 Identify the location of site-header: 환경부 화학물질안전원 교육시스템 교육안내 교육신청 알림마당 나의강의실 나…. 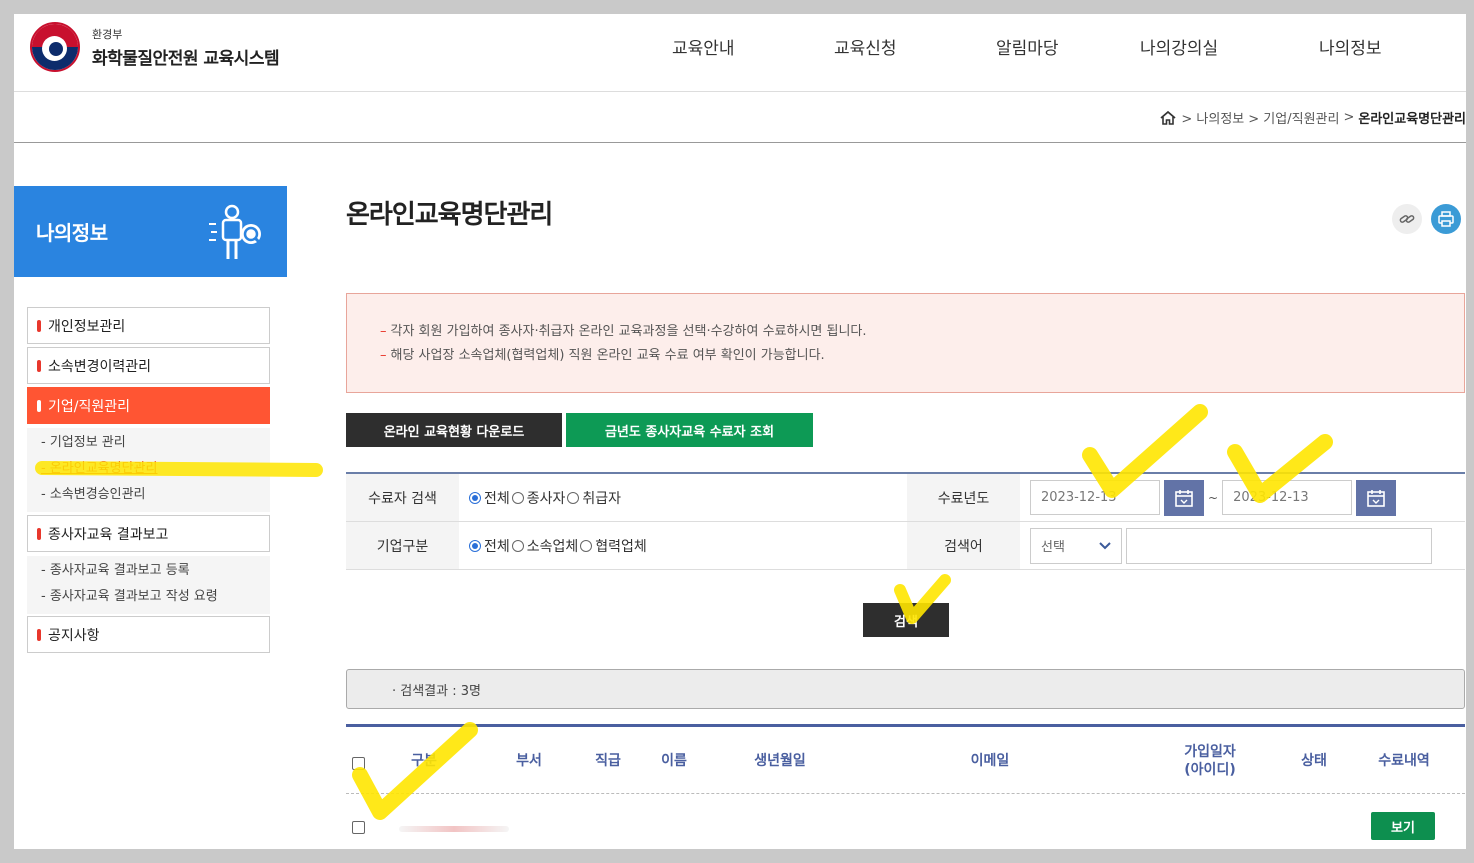
(740, 53).